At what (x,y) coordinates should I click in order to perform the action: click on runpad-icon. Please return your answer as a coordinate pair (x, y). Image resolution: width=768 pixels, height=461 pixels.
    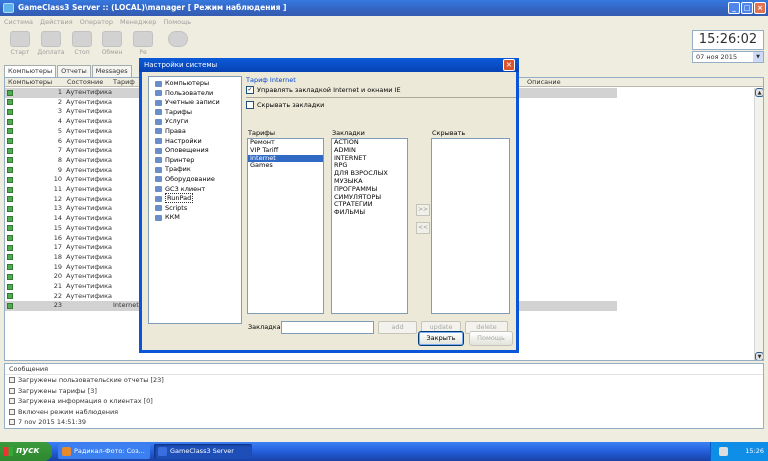
    Looking at the image, I should click on (158, 198).